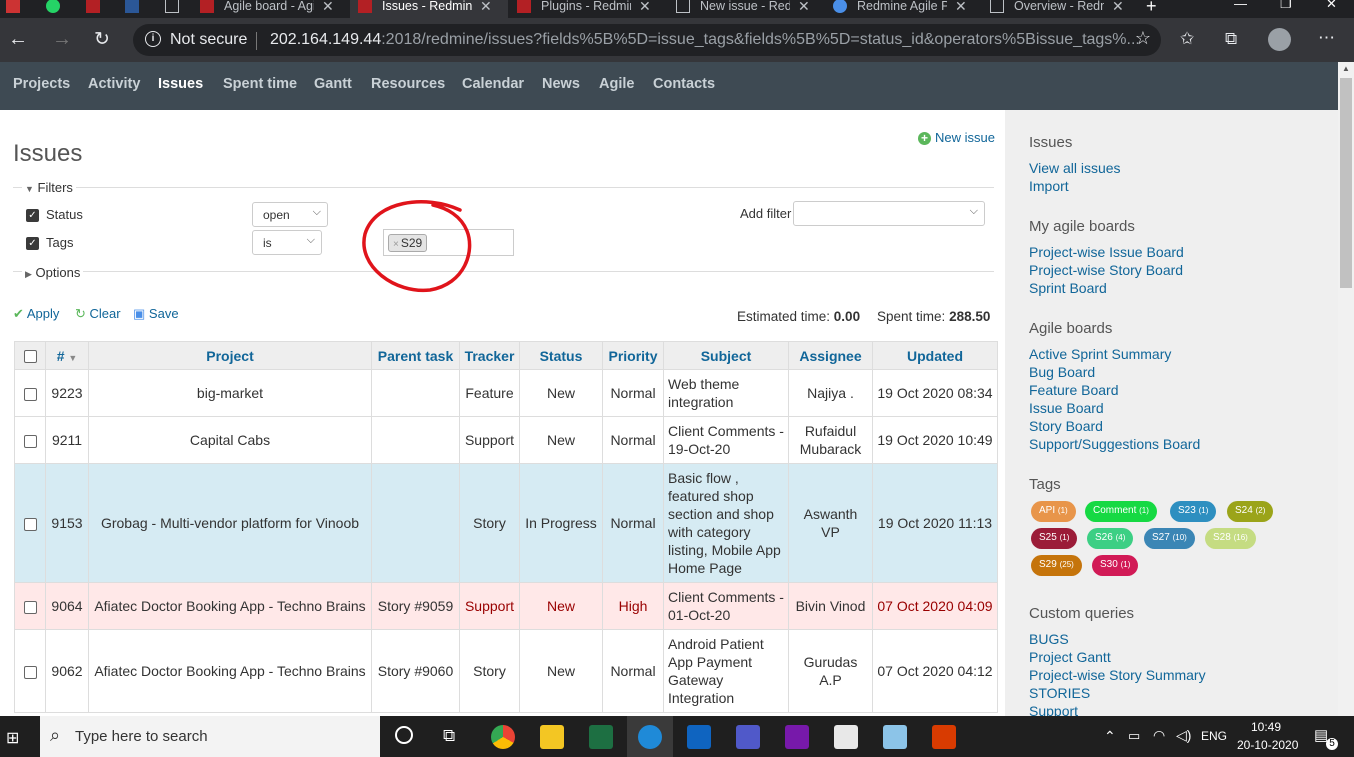  Describe the element at coordinates (58, 9) in the screenshot. I see `tab-whatsapp` at that location.